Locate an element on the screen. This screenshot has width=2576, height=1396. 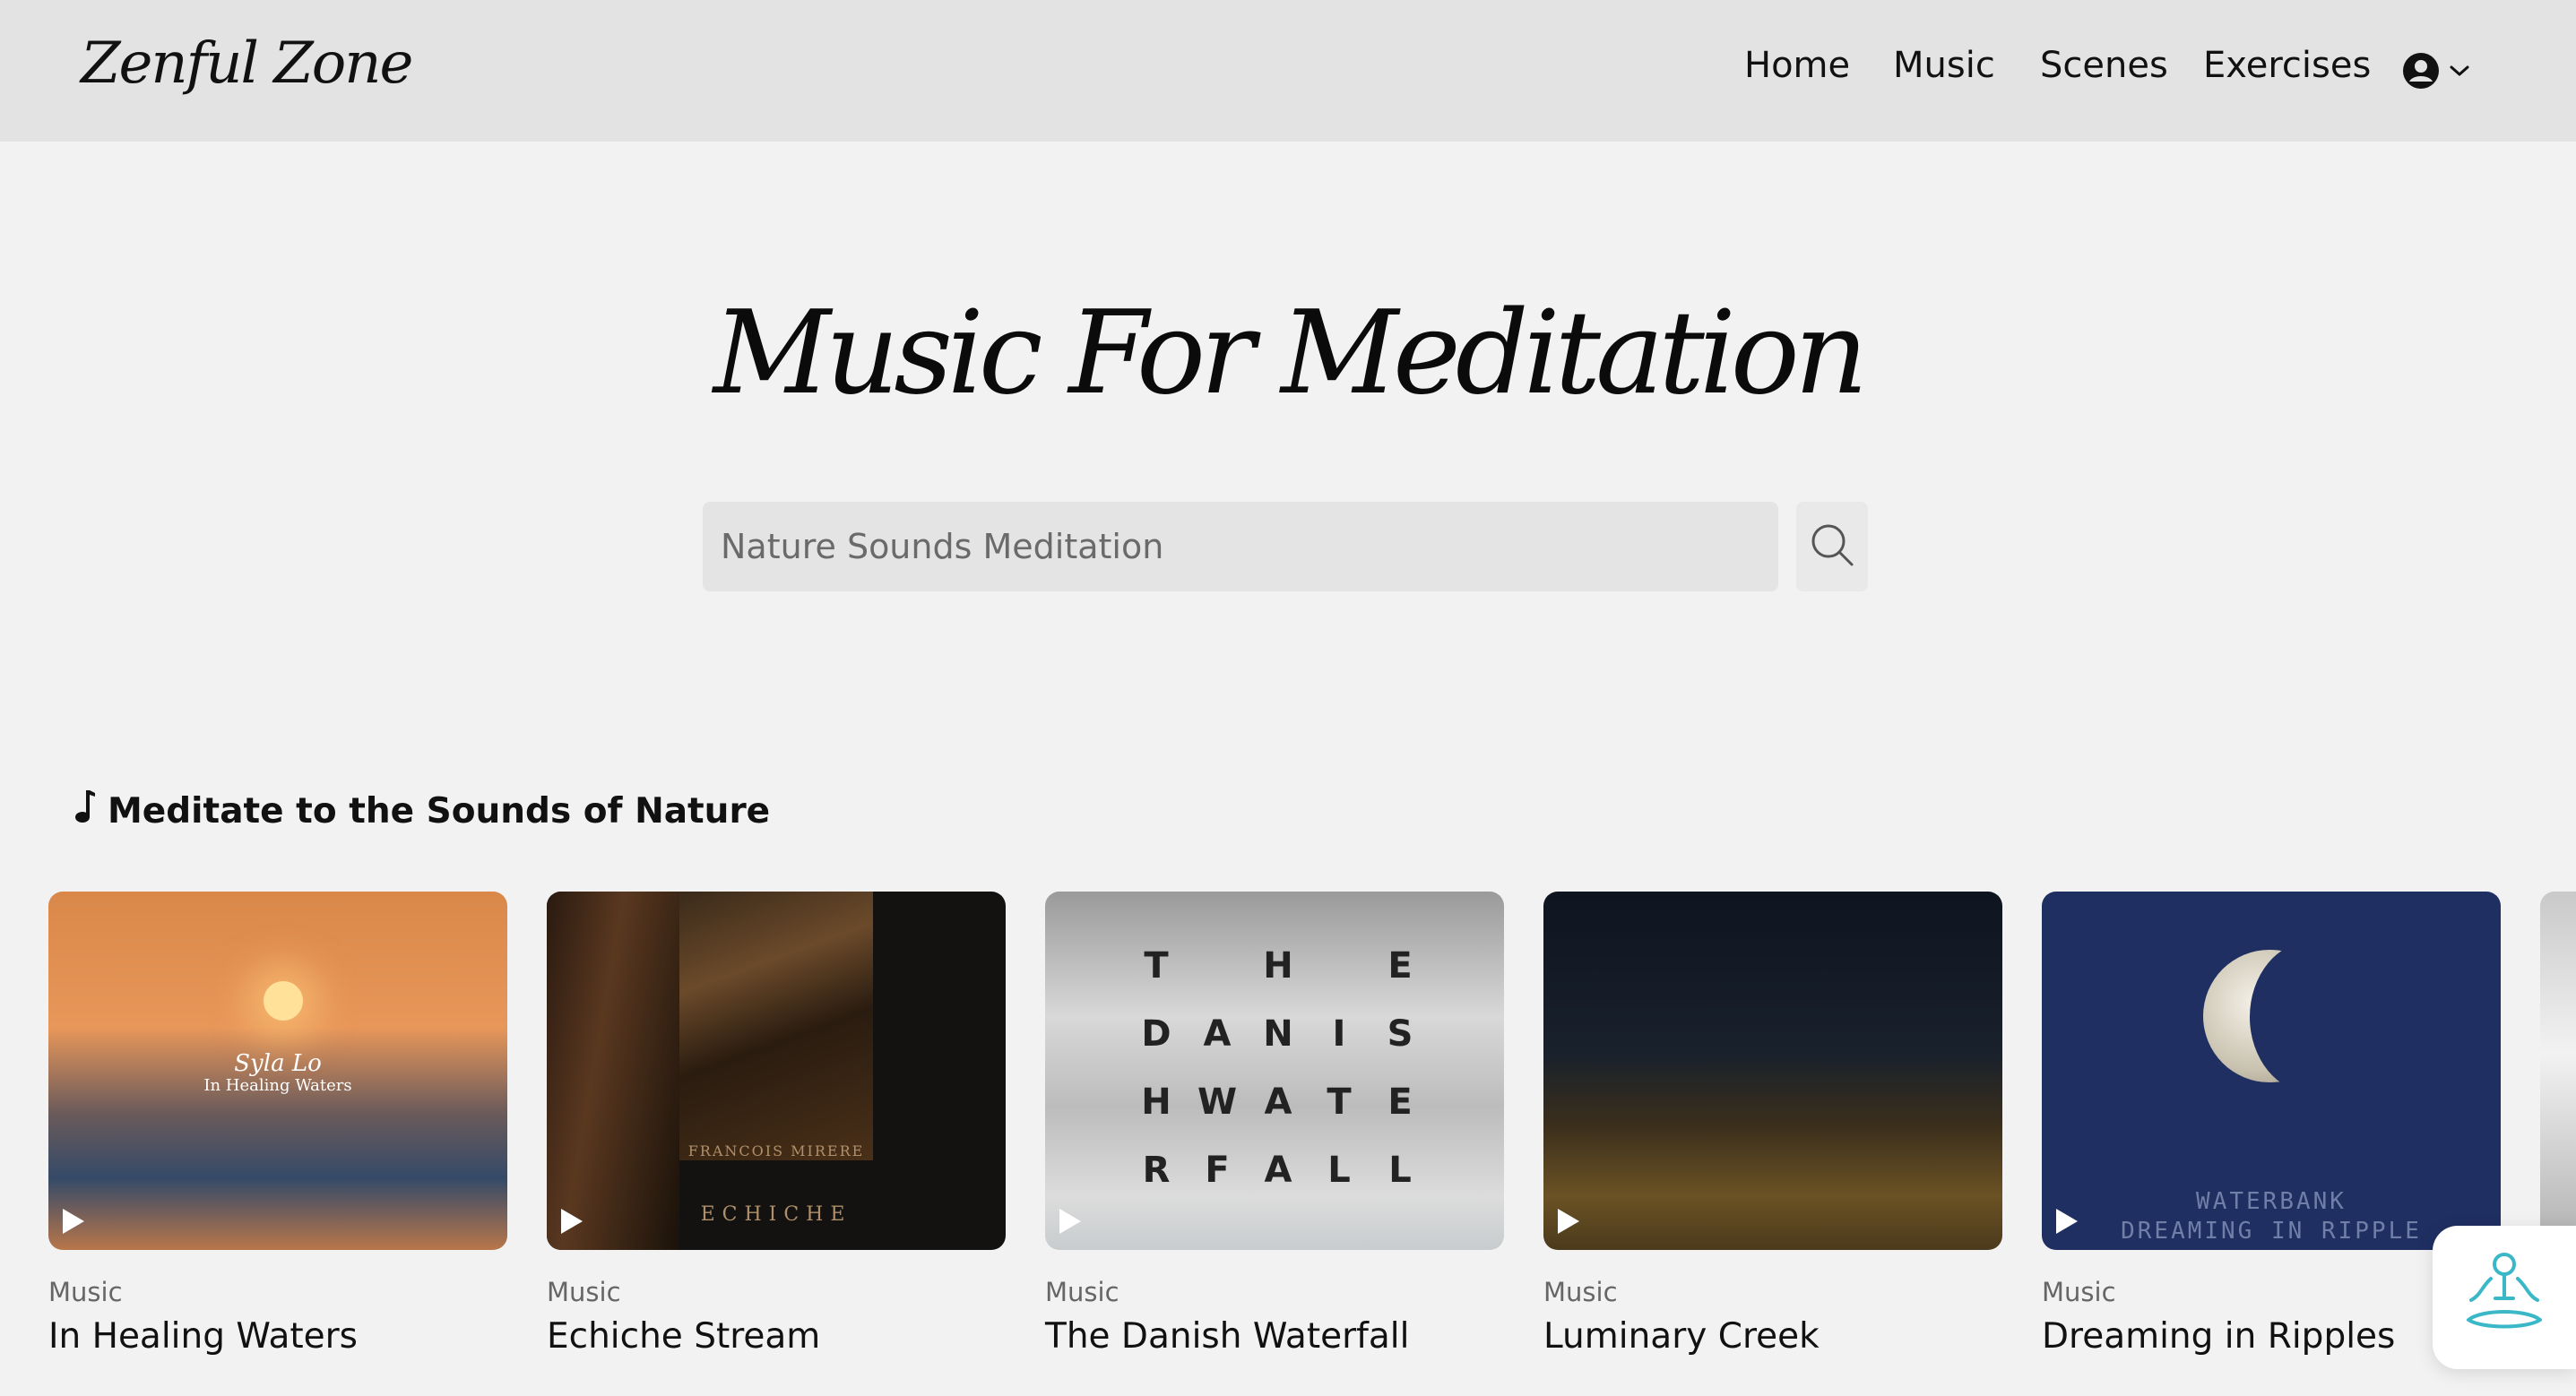
cover-album: ECHICHE is located at coordinates (776, 1215).